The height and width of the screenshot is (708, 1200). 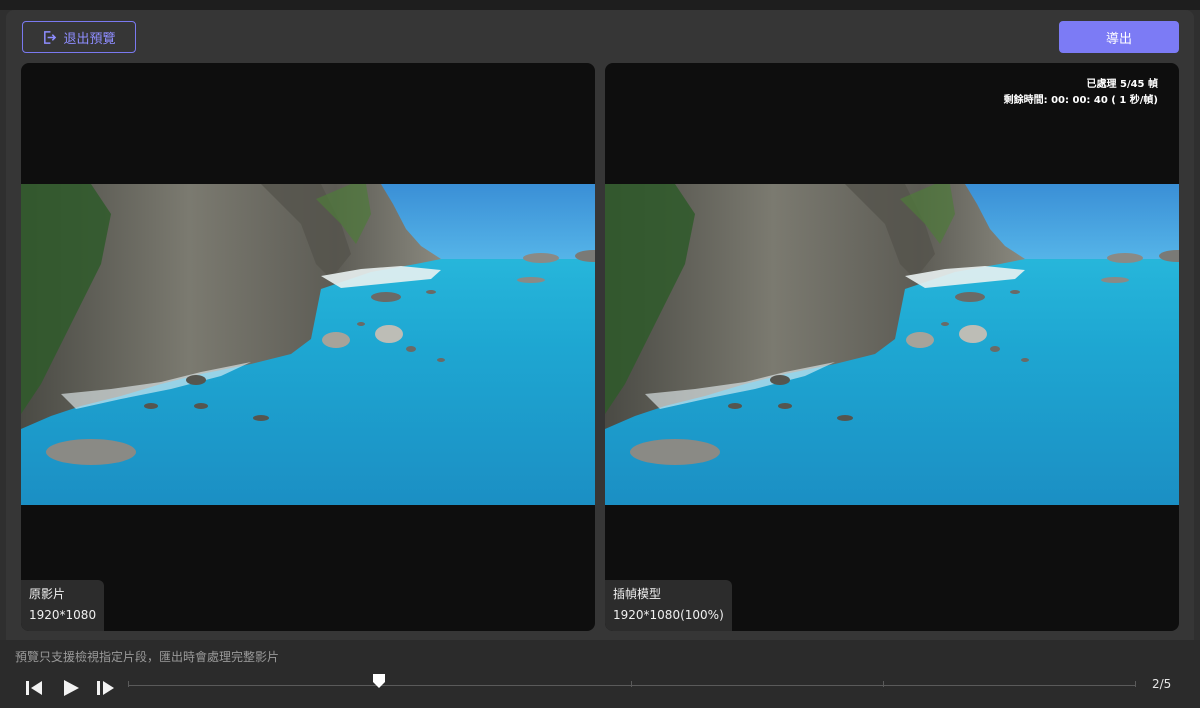 What do you see at coordinates (71, 688) in the screenshot?
I see `play-icon` at bounding box center [71, 688].